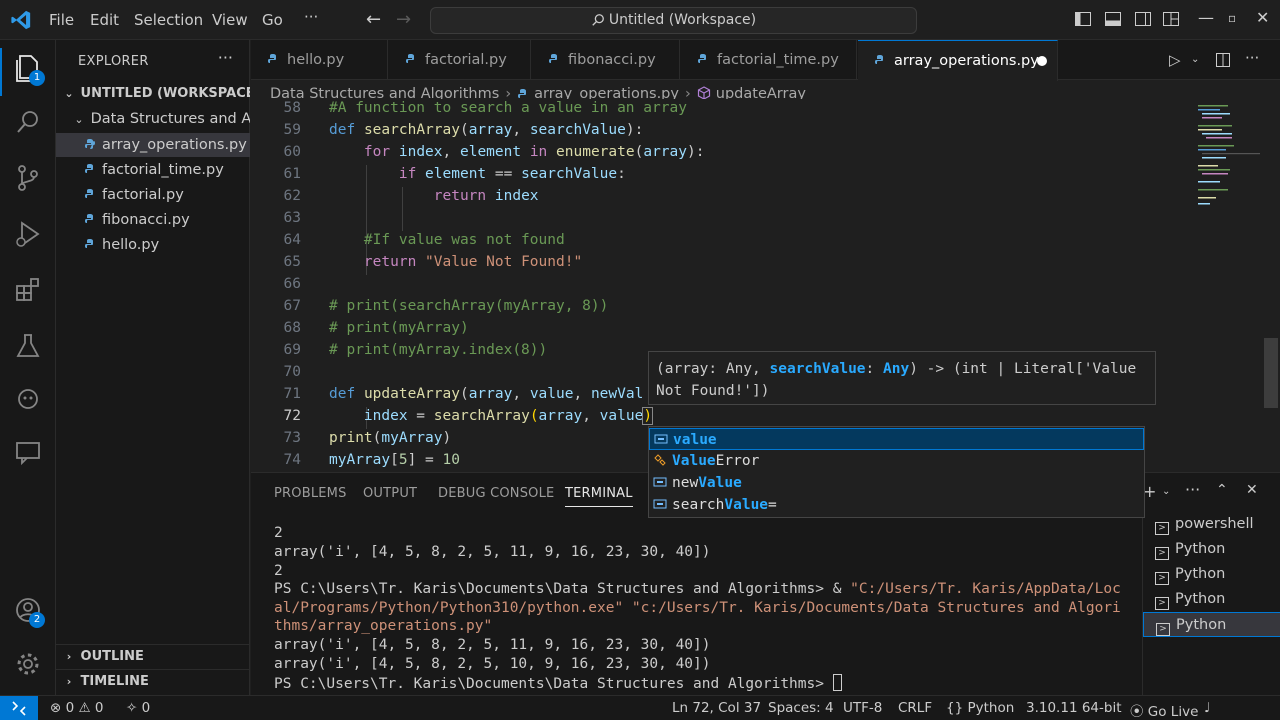  Describe the element at coordinates (1149, 491) in the screenshot. I see `new-terminal-plus-icon: +` at that location.